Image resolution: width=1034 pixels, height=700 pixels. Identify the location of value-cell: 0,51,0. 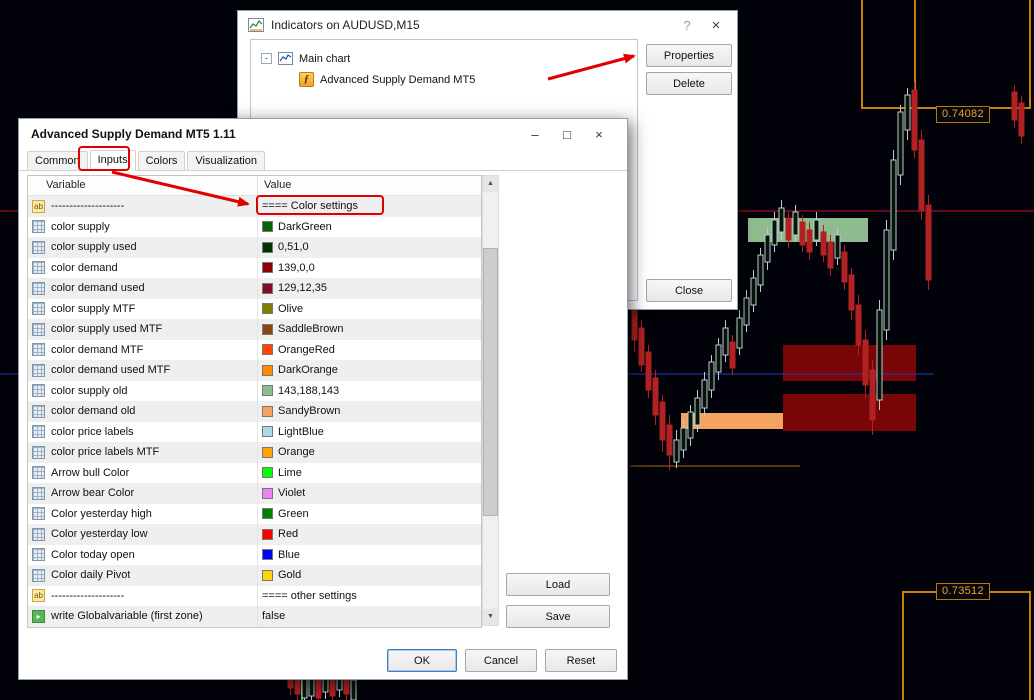
(369, 247).